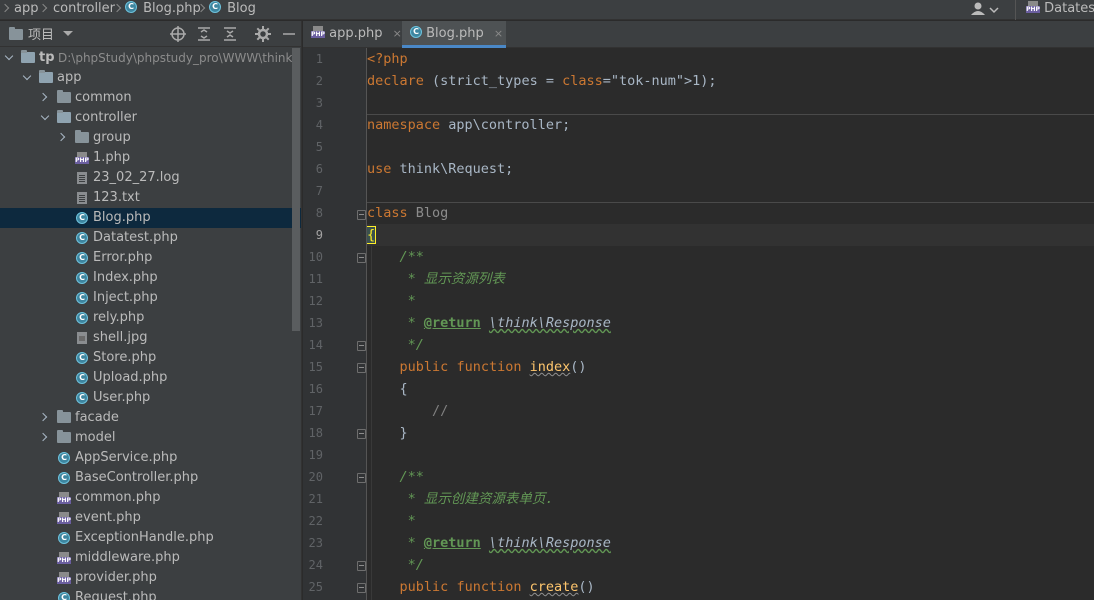 The width and height of the screenshot is (1094, 600). Describe the element at coordinates (315, 389) in the screenshot. I see `line-number: 16` at that location.